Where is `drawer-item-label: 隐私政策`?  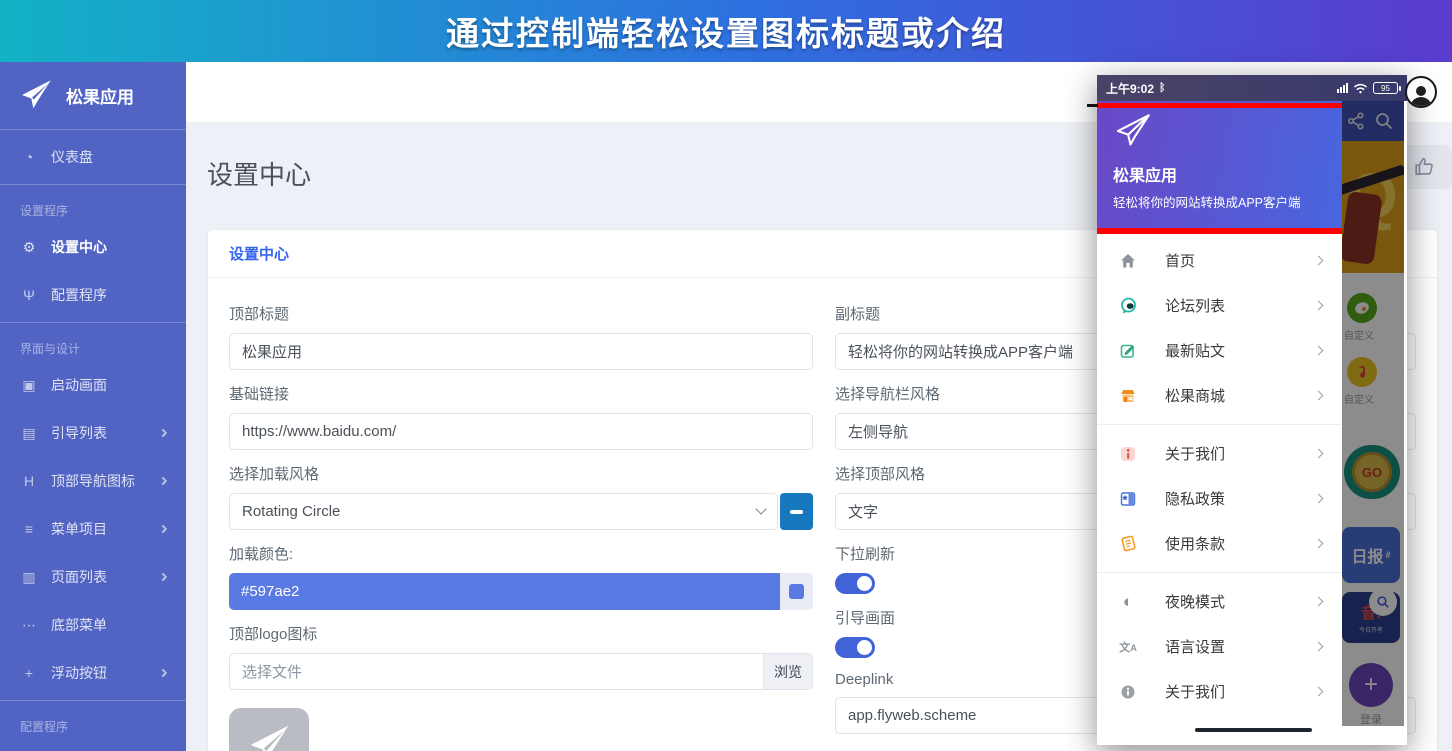
drawer-item-label: 隐私政策 is located at coordinates (1195, 499).